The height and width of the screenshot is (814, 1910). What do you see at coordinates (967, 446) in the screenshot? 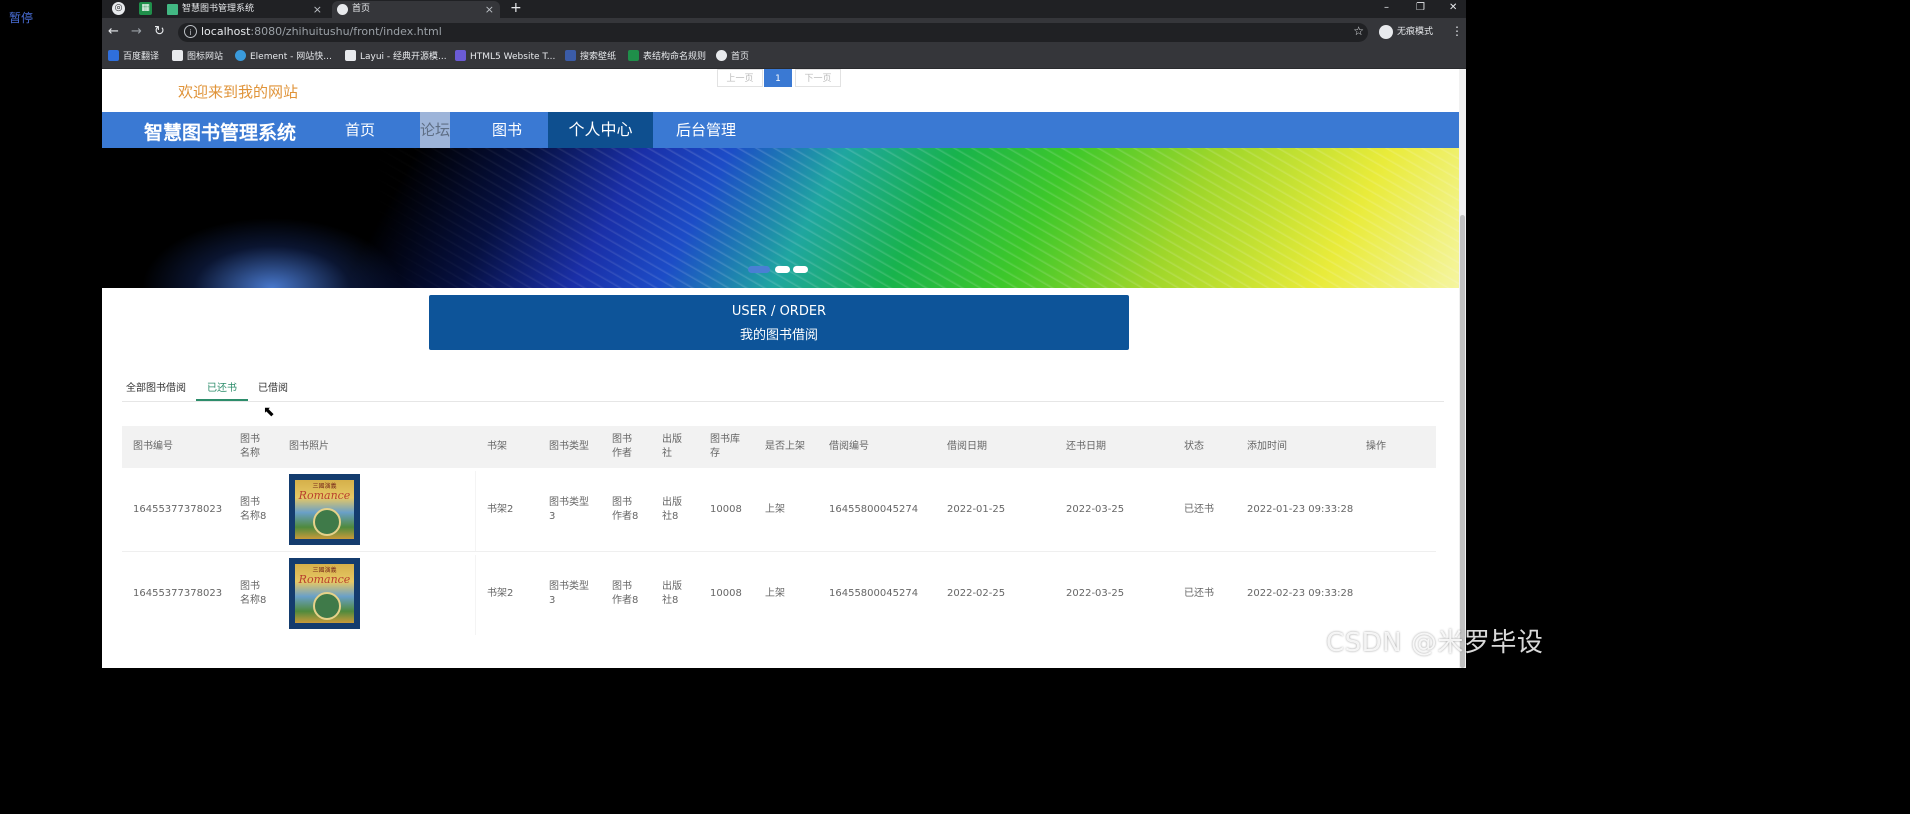
I see `th-borrow-date: 借阅日期` at bounding box center [967, 446].